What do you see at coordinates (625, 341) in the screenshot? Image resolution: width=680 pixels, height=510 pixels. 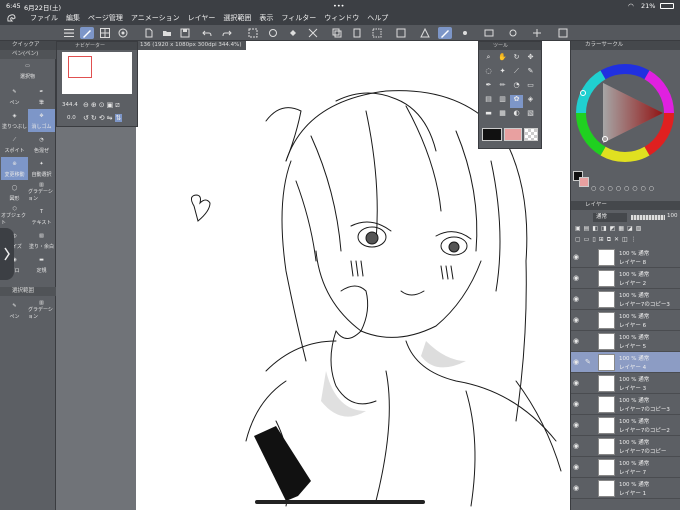 I see `layer-row: ◉ 100 % 通常 レイヤー 5` at bounding box center [625, 341].